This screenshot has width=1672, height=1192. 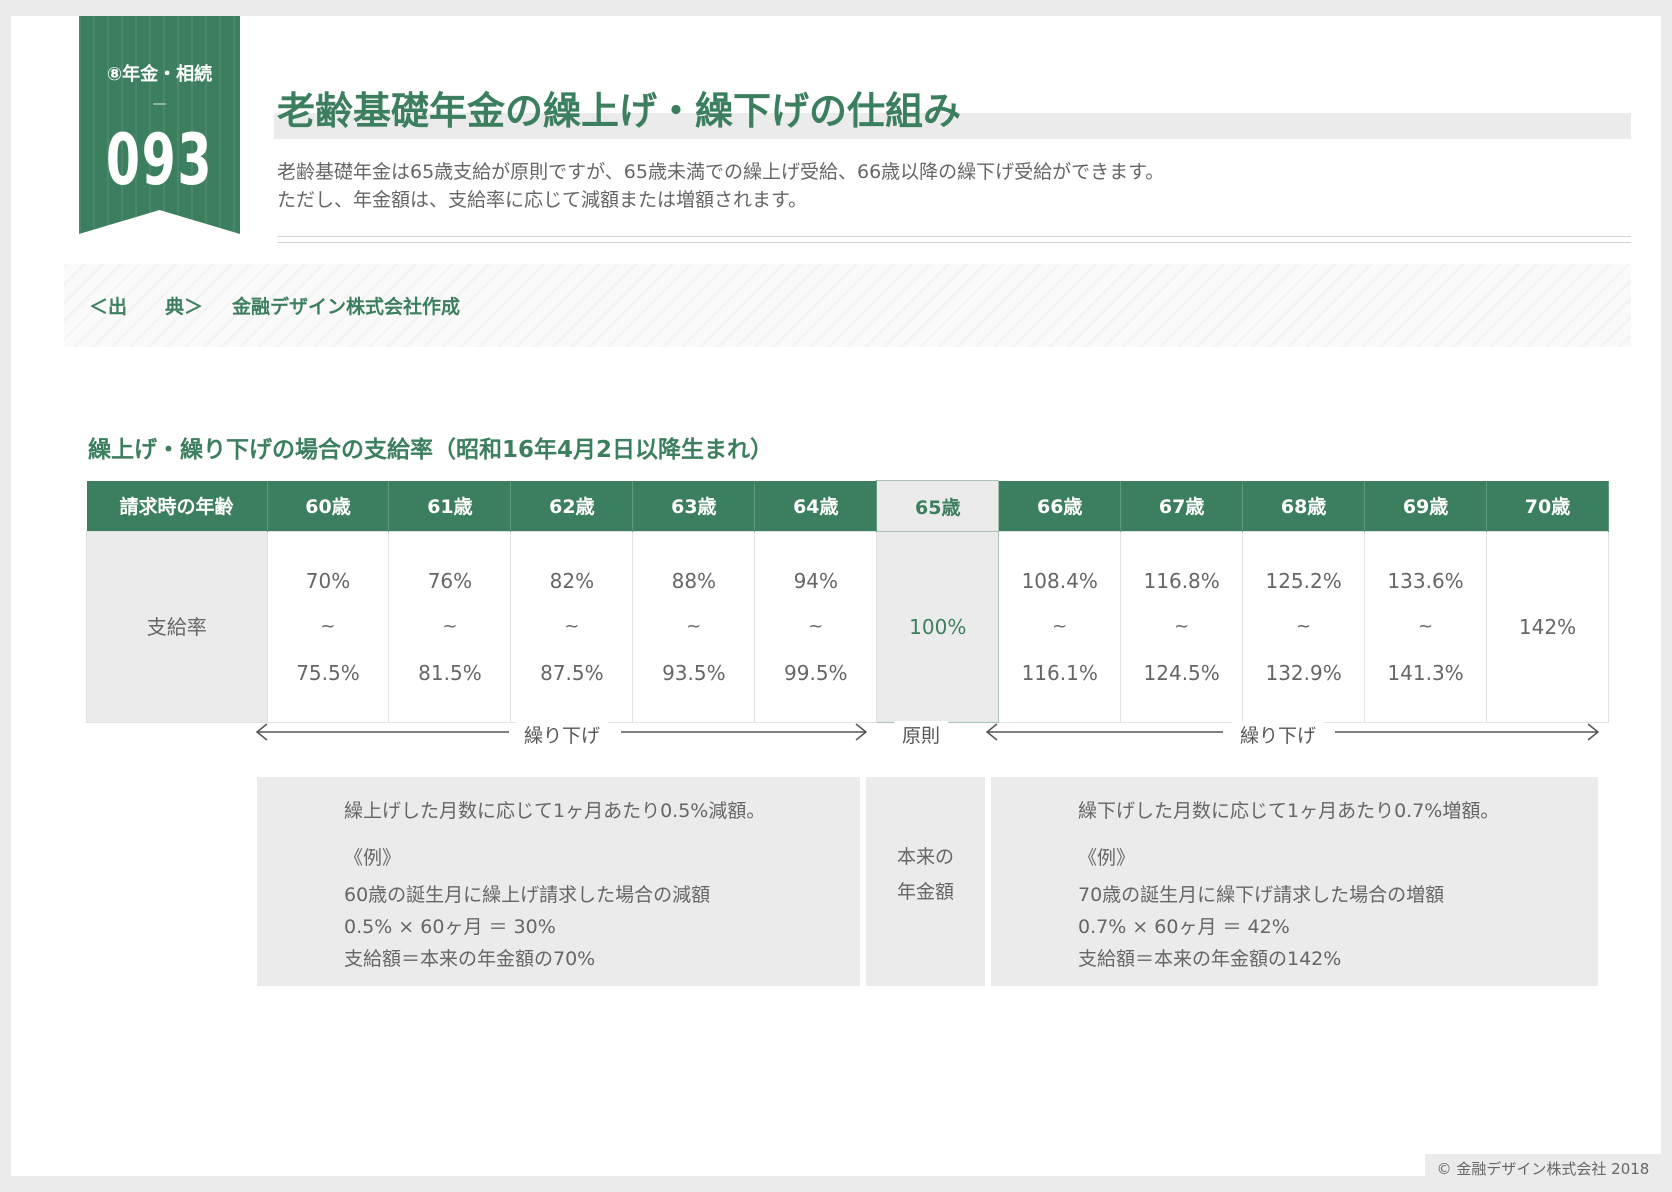 What do you see at coordinates (921, 734) in the screenshot?
I see `center-arrow-label: 原則` at bounding box center [921, 734].